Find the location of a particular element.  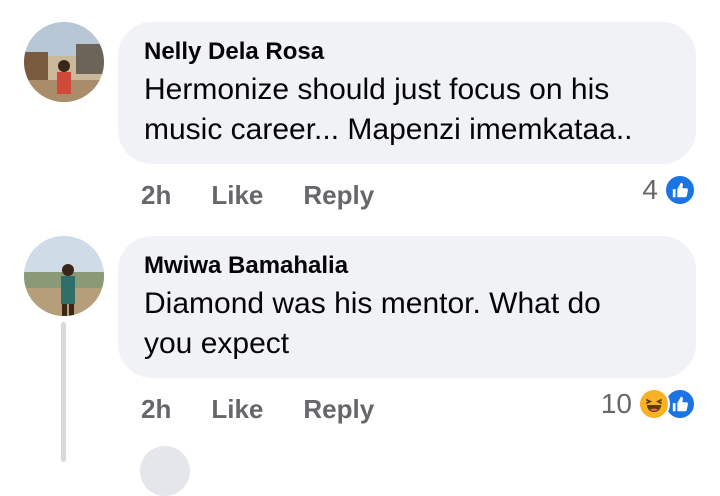

comment-text-line: Diamond was his mentor. What do is located at coordinates (372, 303).